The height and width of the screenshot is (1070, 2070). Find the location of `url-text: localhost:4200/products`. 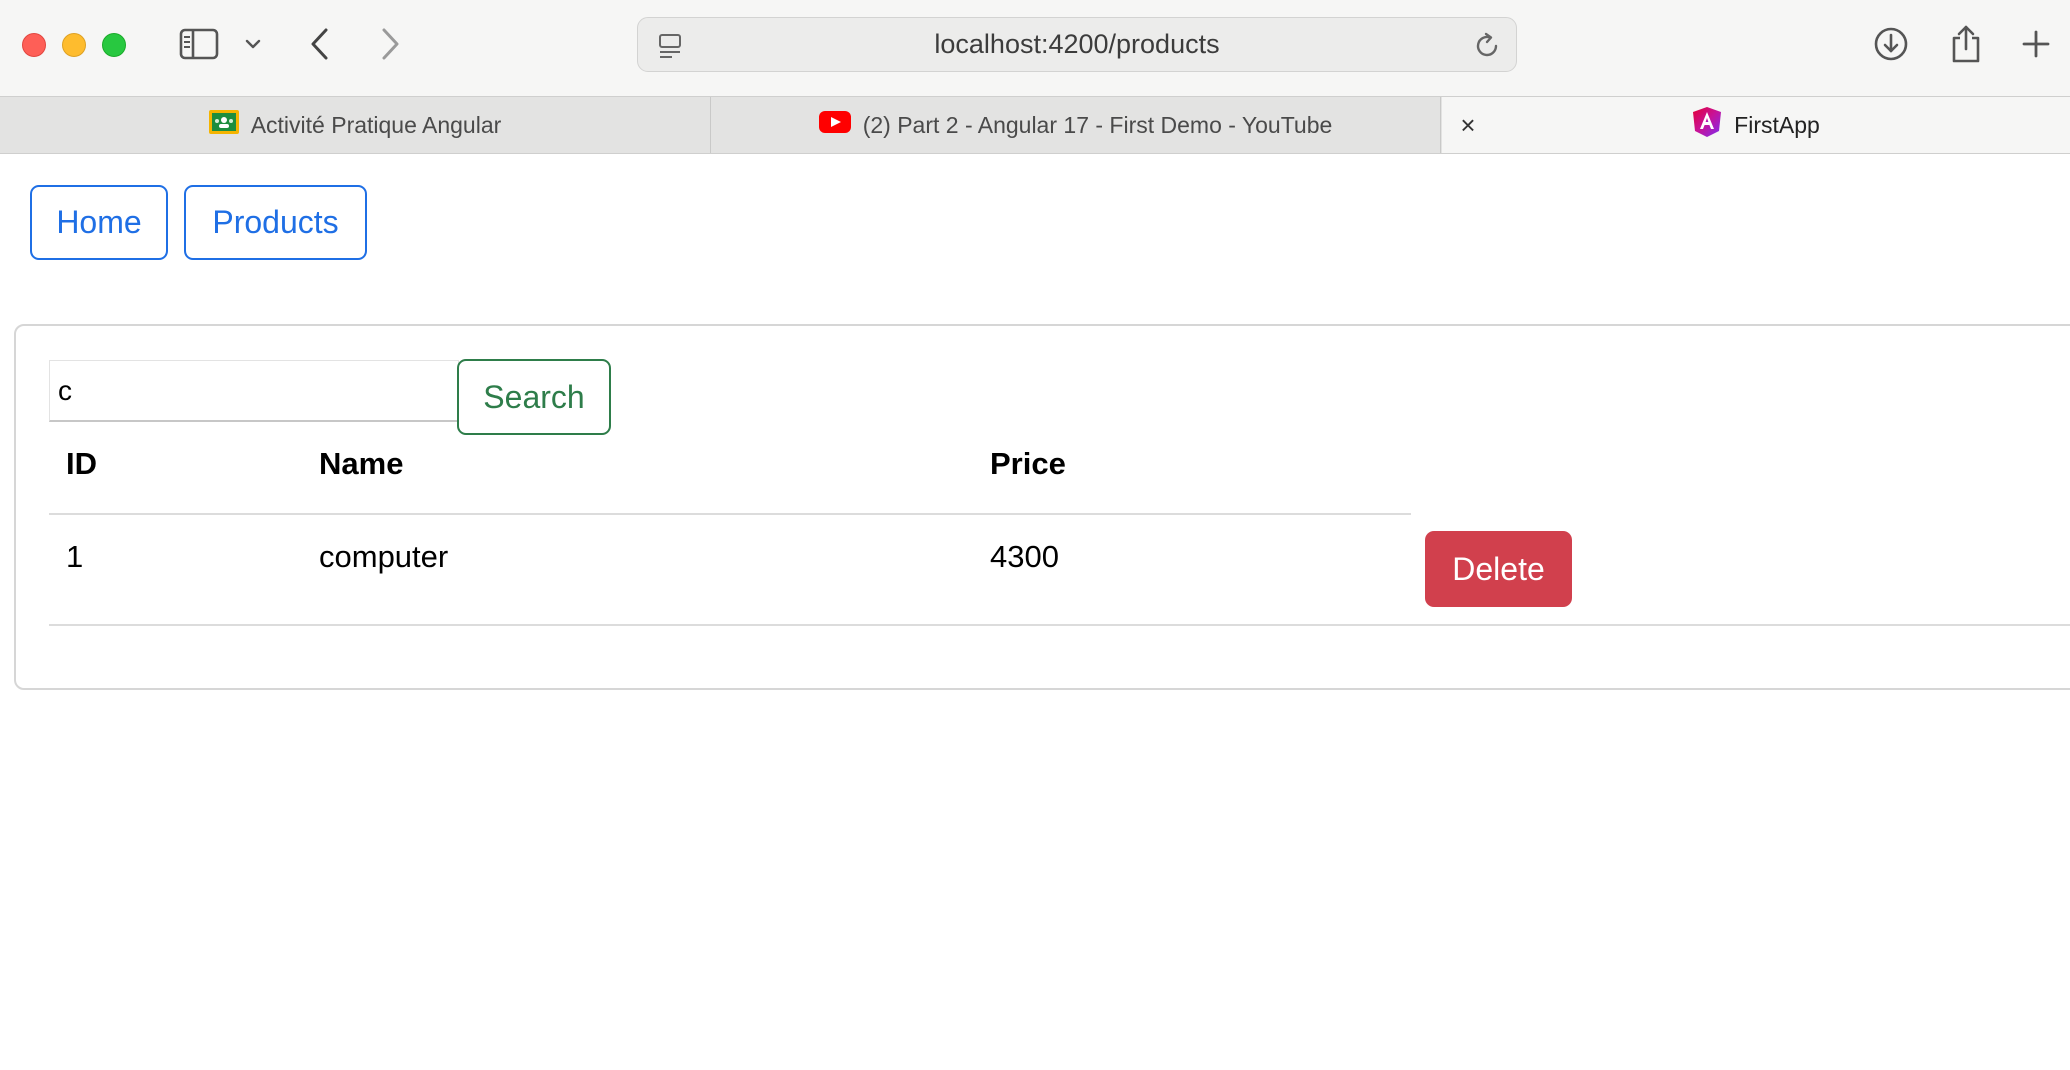

url-text: localhost:4200/products is located at coordinates (1077, 44).